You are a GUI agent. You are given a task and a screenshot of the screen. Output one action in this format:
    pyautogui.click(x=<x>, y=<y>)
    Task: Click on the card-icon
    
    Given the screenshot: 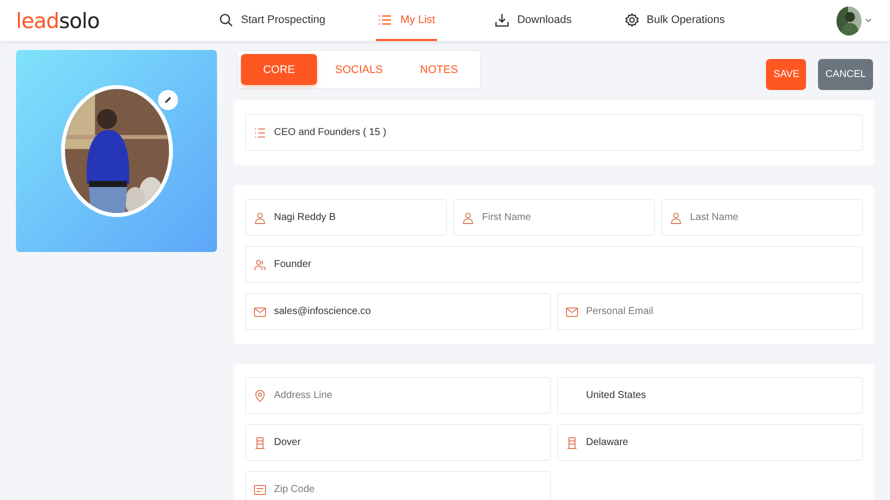 What is the action you would take?
    pyautogui.click(x=260, y=490)
    